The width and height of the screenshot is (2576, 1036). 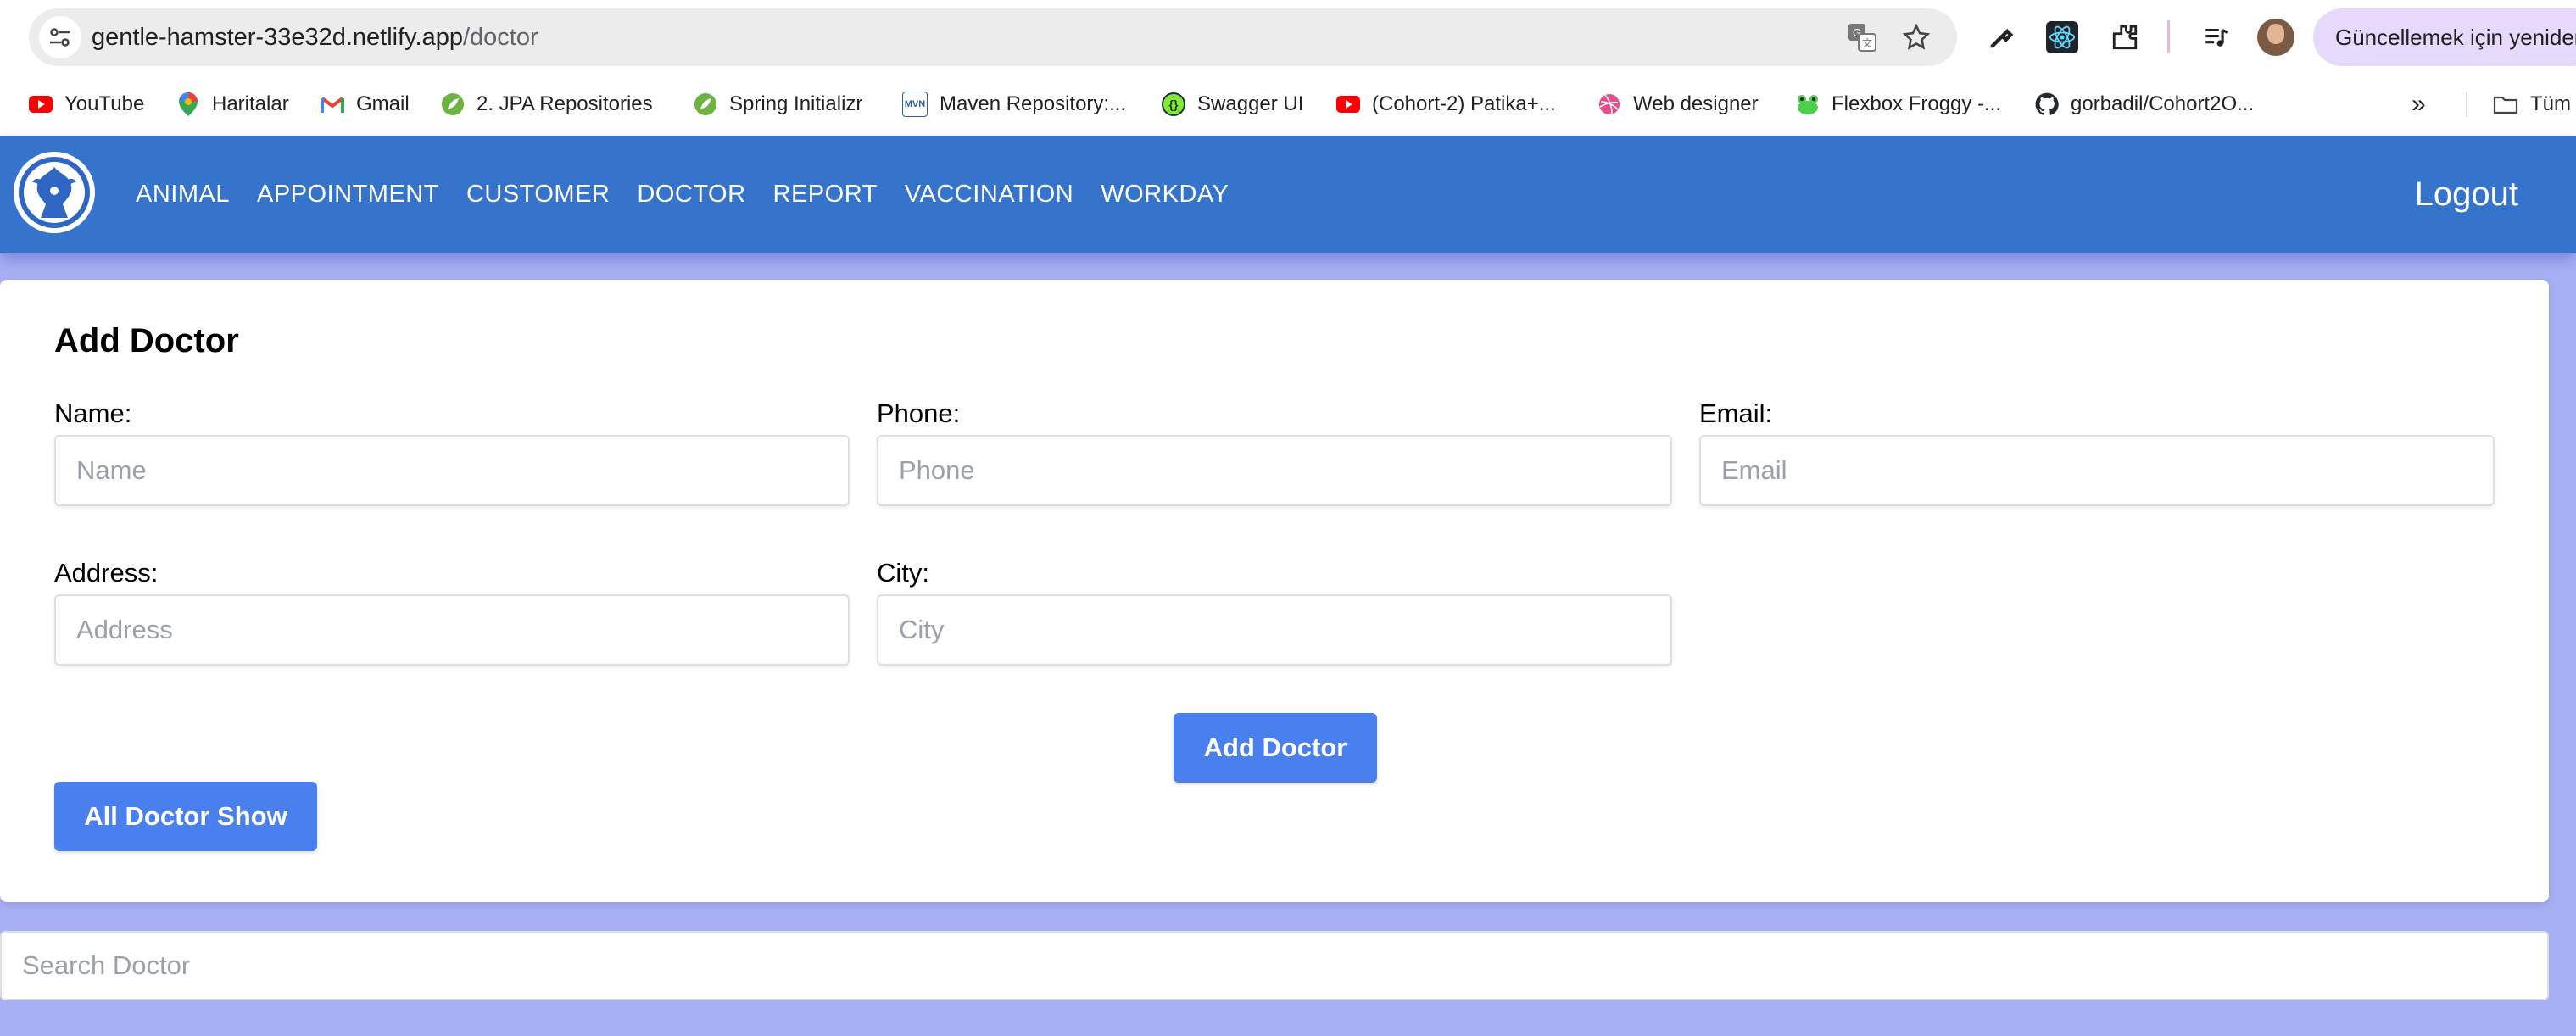 I want to click on bookmark-star-icon, so click(x=1916, y=37).